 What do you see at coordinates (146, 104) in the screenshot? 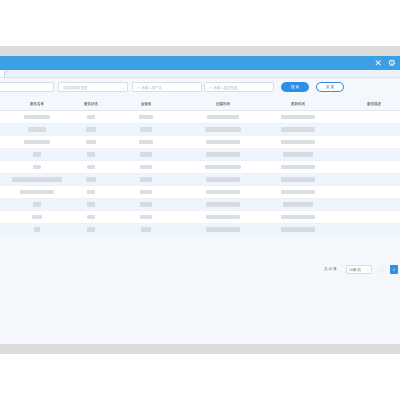
I see `column-header: 运营商` at bounding box center [146, 104].